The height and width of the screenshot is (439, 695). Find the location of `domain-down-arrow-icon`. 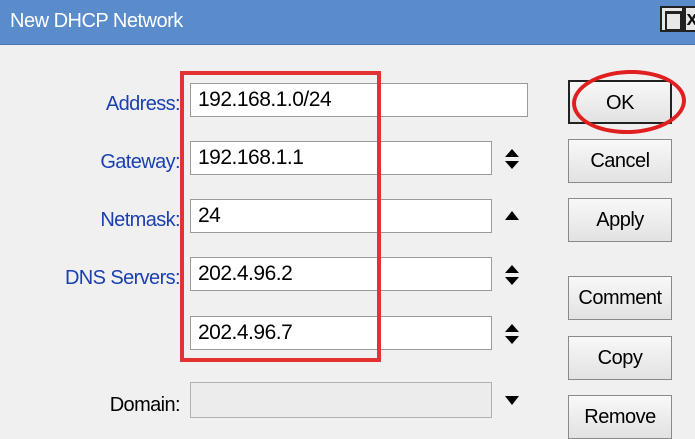

domain-down-arrow-icon is located at coordinates (512, 400).